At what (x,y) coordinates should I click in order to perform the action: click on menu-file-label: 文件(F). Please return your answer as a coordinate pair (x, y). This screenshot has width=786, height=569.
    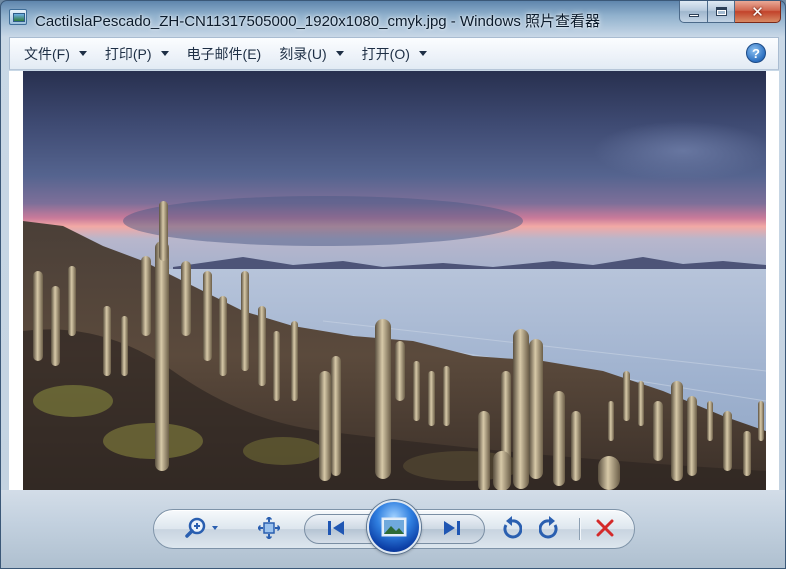
    Looking at the image, I should click on (47, 53).